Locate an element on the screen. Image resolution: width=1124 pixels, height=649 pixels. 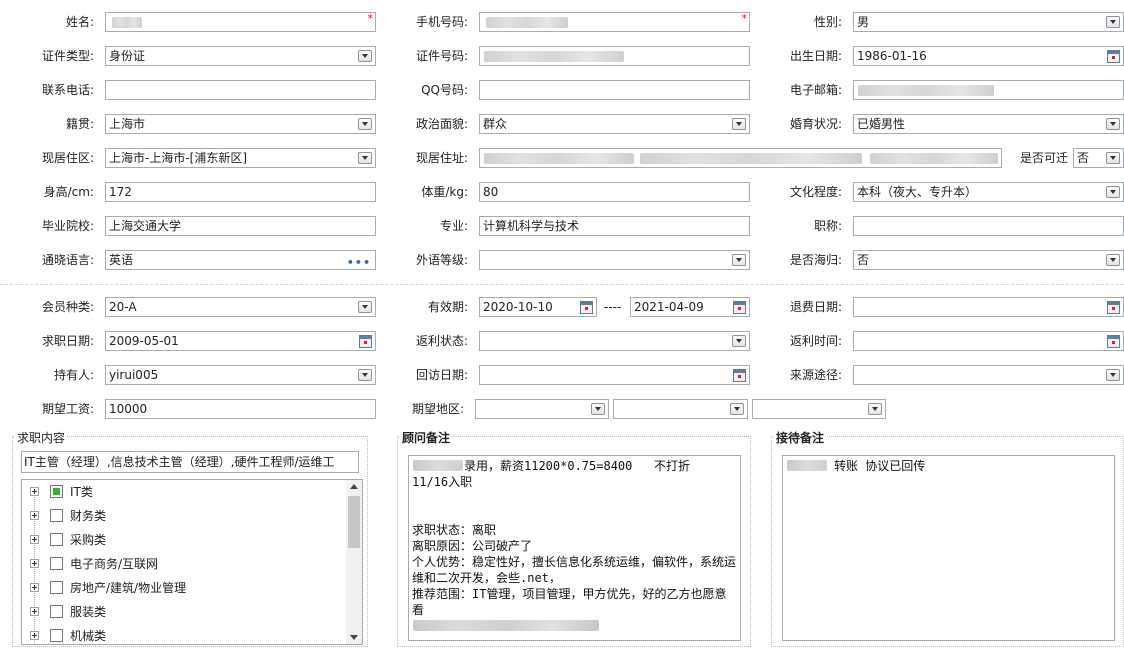
reachable-select: 否 is located at coordinates (1098, 158).